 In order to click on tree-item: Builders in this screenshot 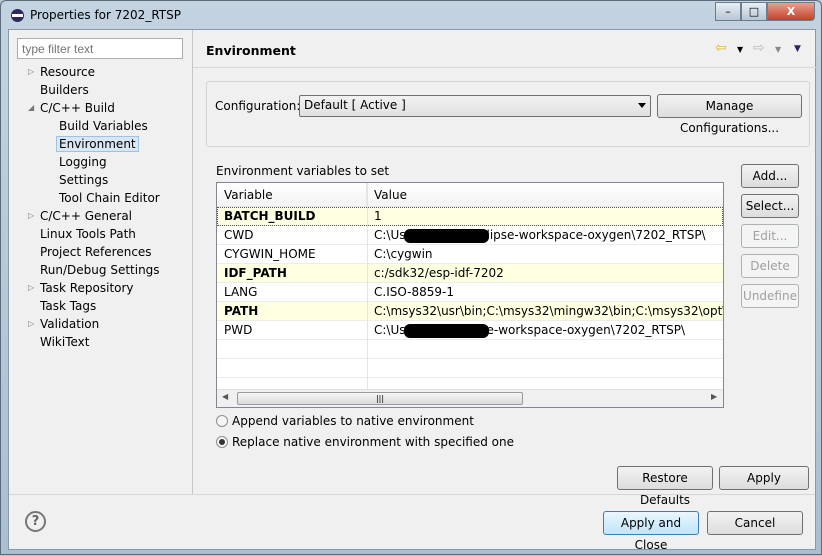, I will do `click(64, 90)`.